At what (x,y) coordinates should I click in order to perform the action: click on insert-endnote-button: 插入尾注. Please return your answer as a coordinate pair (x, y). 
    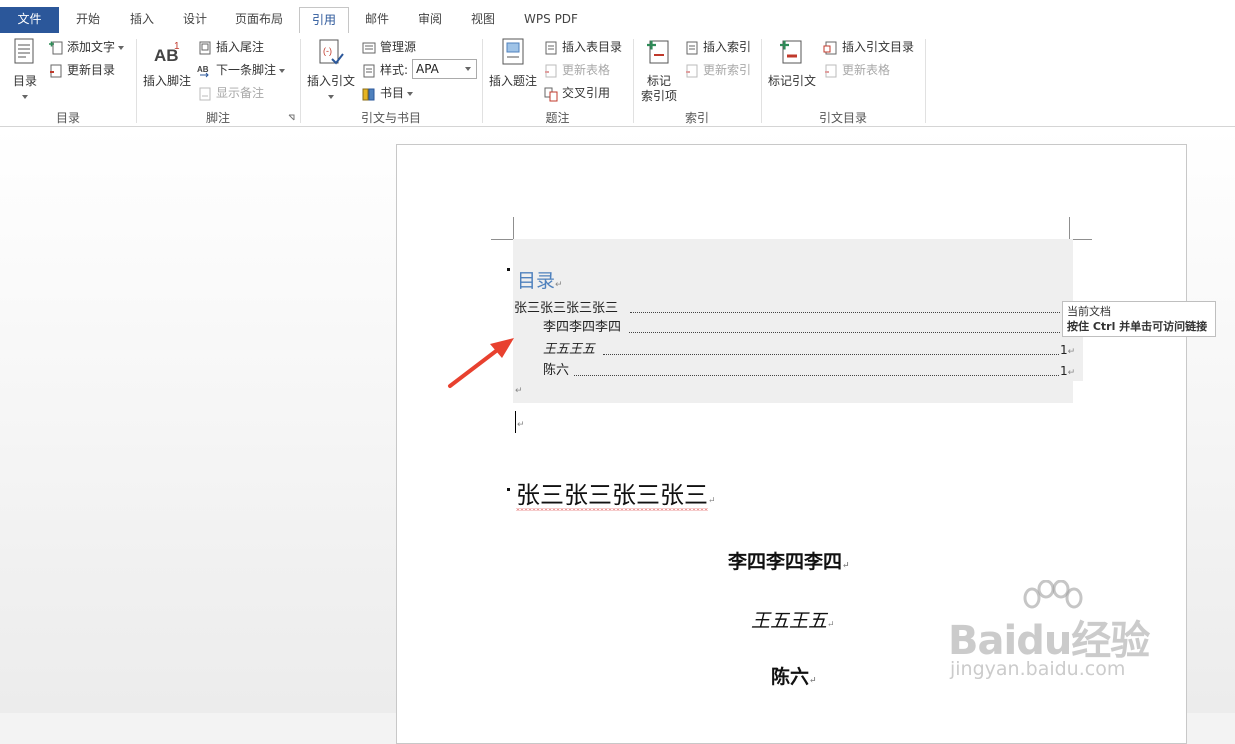
    Looking at the image, I should click on (230, 47).